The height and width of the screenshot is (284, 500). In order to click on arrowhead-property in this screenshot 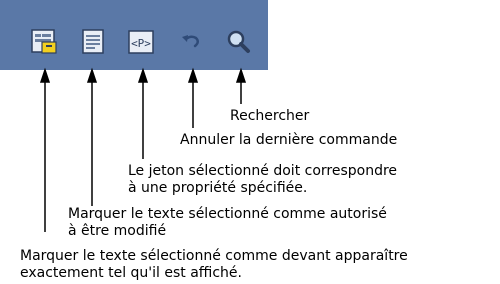, I will do `click(143, 75)`.